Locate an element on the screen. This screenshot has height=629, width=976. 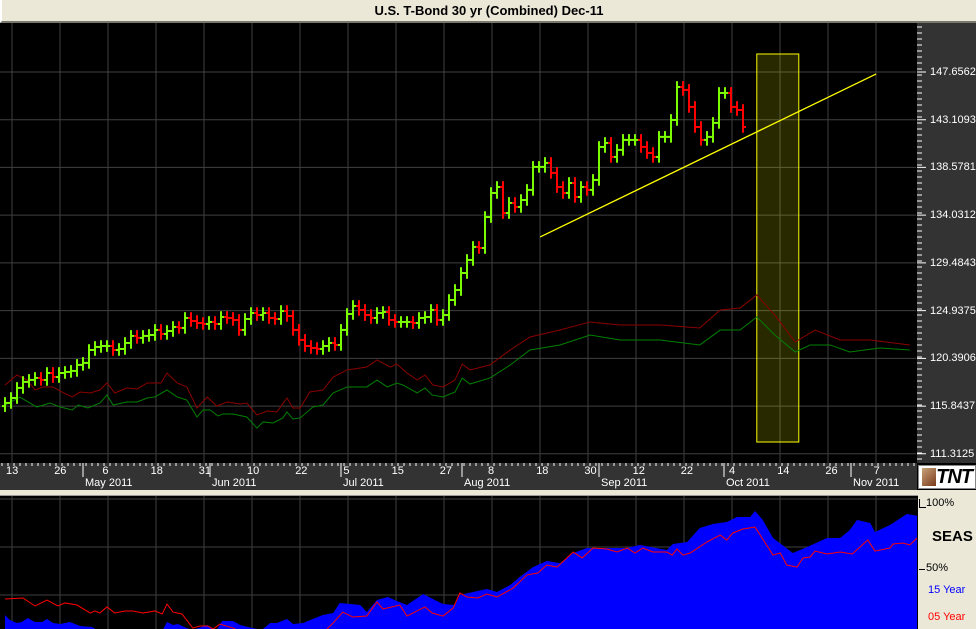
price-axis-label: 120.3906 is located at coordinates (953, 358).